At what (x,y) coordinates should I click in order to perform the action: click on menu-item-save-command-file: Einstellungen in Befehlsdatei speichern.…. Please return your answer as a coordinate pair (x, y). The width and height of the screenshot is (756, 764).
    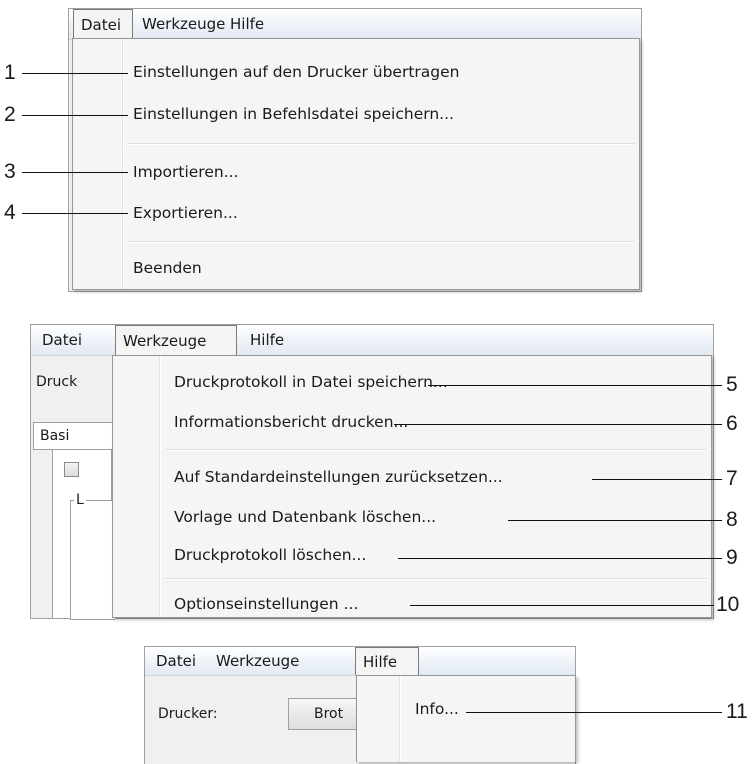
    Looking at the image, I should click on (293, 114).